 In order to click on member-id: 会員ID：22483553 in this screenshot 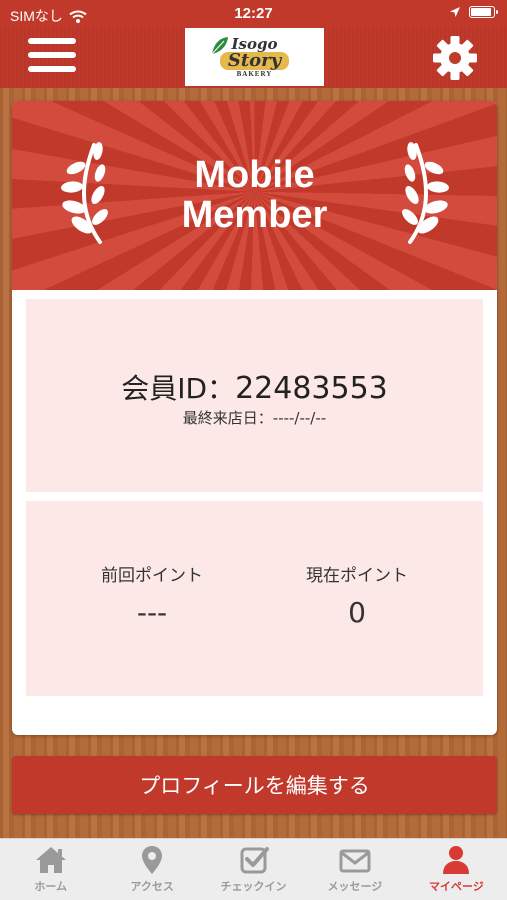, I will do `click(254, 387)`.